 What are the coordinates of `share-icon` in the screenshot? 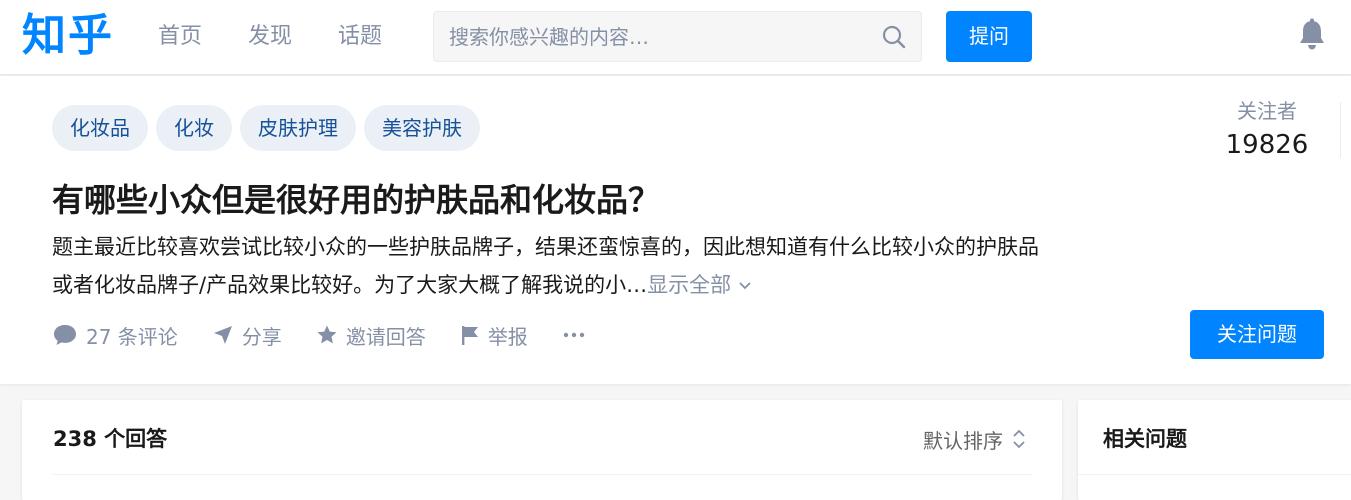 It's located at (222, 335).